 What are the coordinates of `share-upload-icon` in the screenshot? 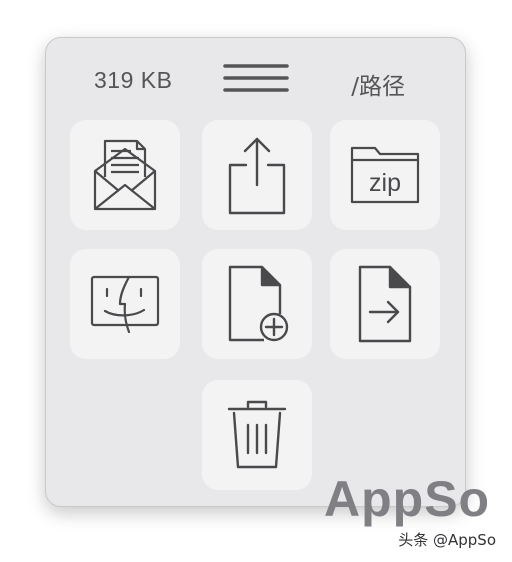 It's located at (257, 176).